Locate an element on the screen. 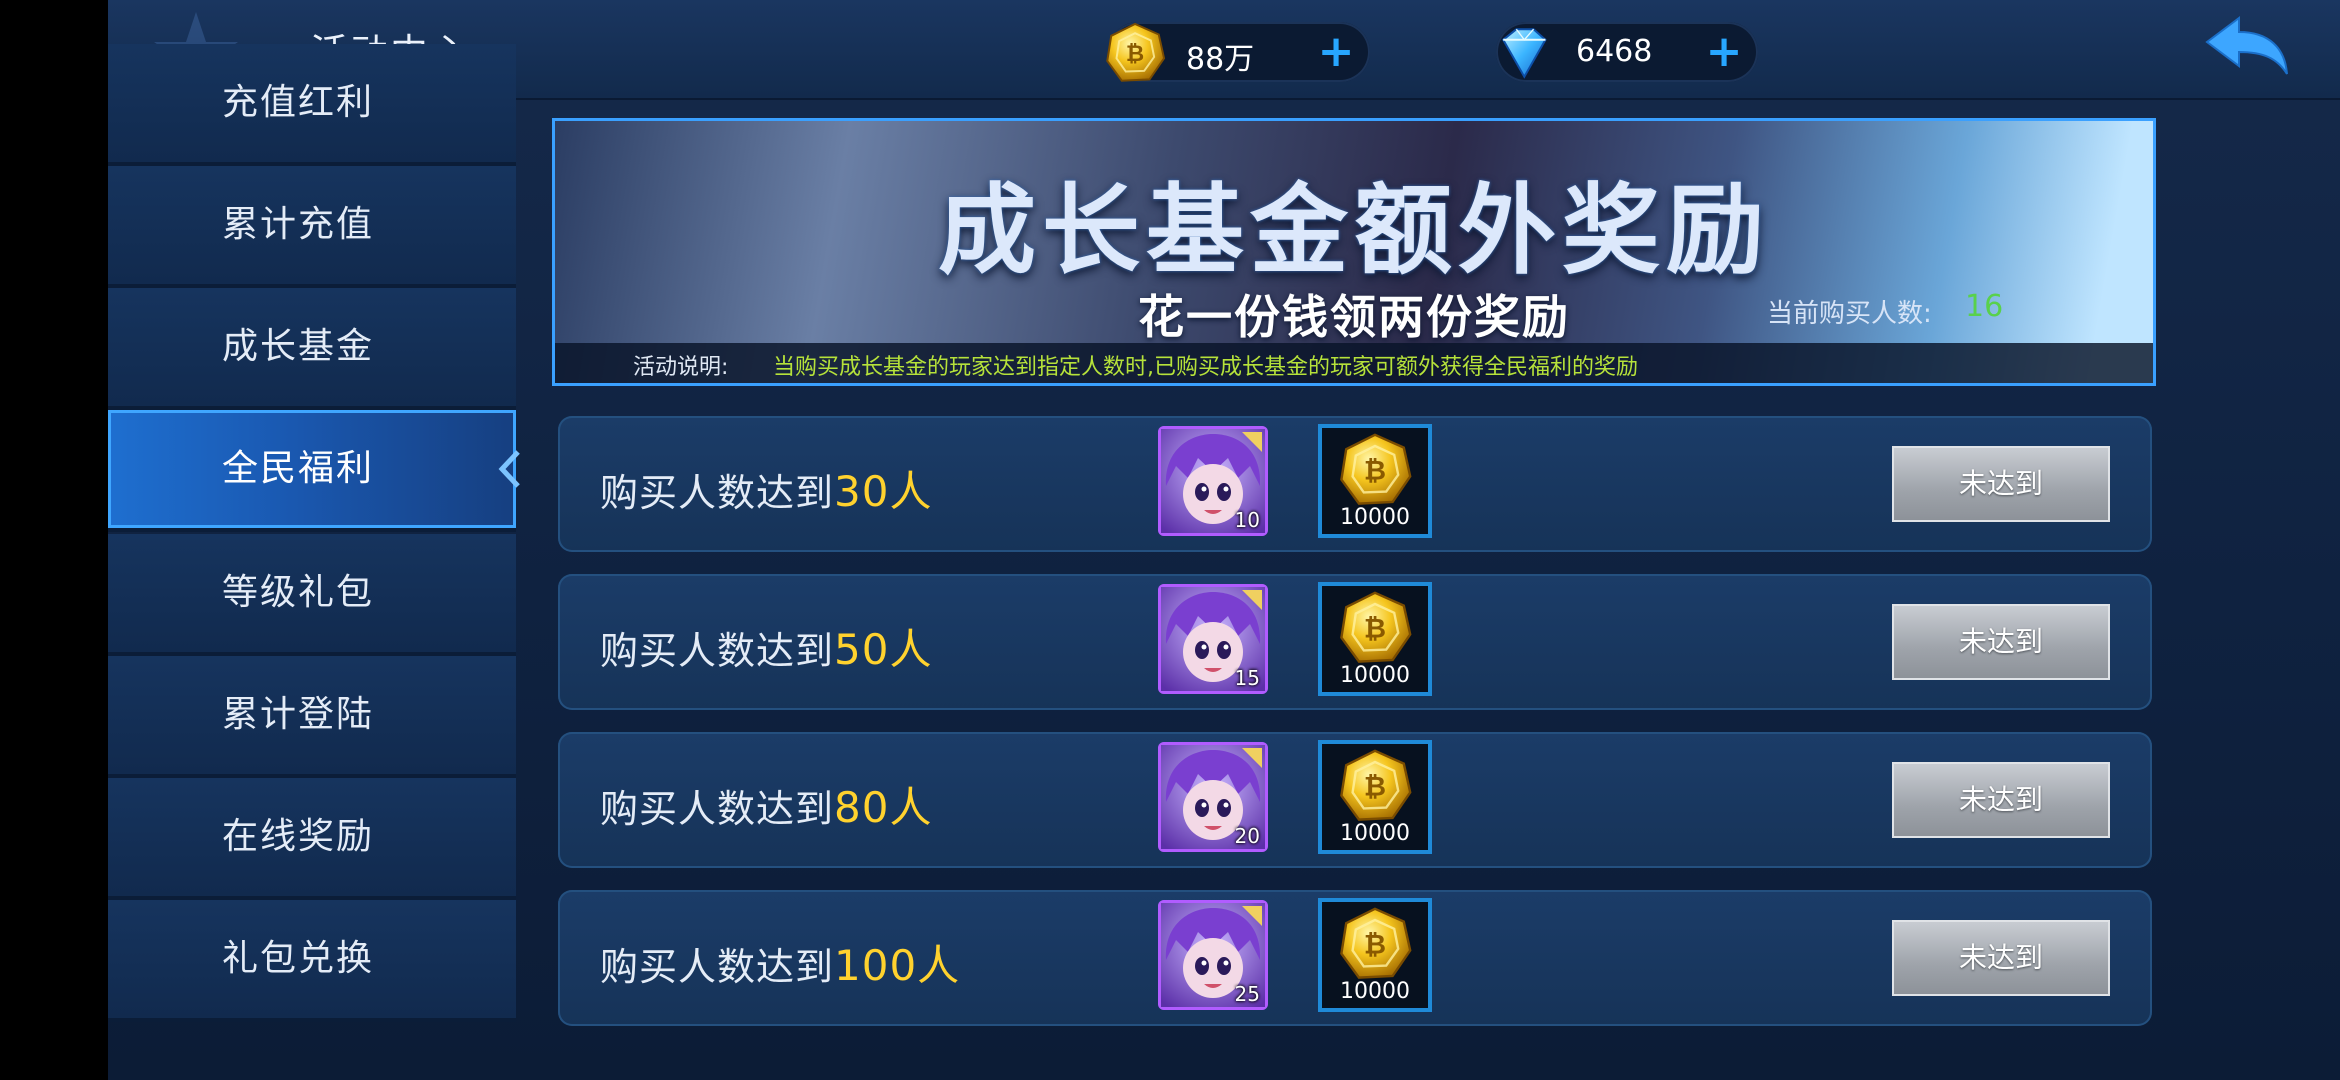  sidebar-item-label: 累计充值 is located at coordinates (297, 224).